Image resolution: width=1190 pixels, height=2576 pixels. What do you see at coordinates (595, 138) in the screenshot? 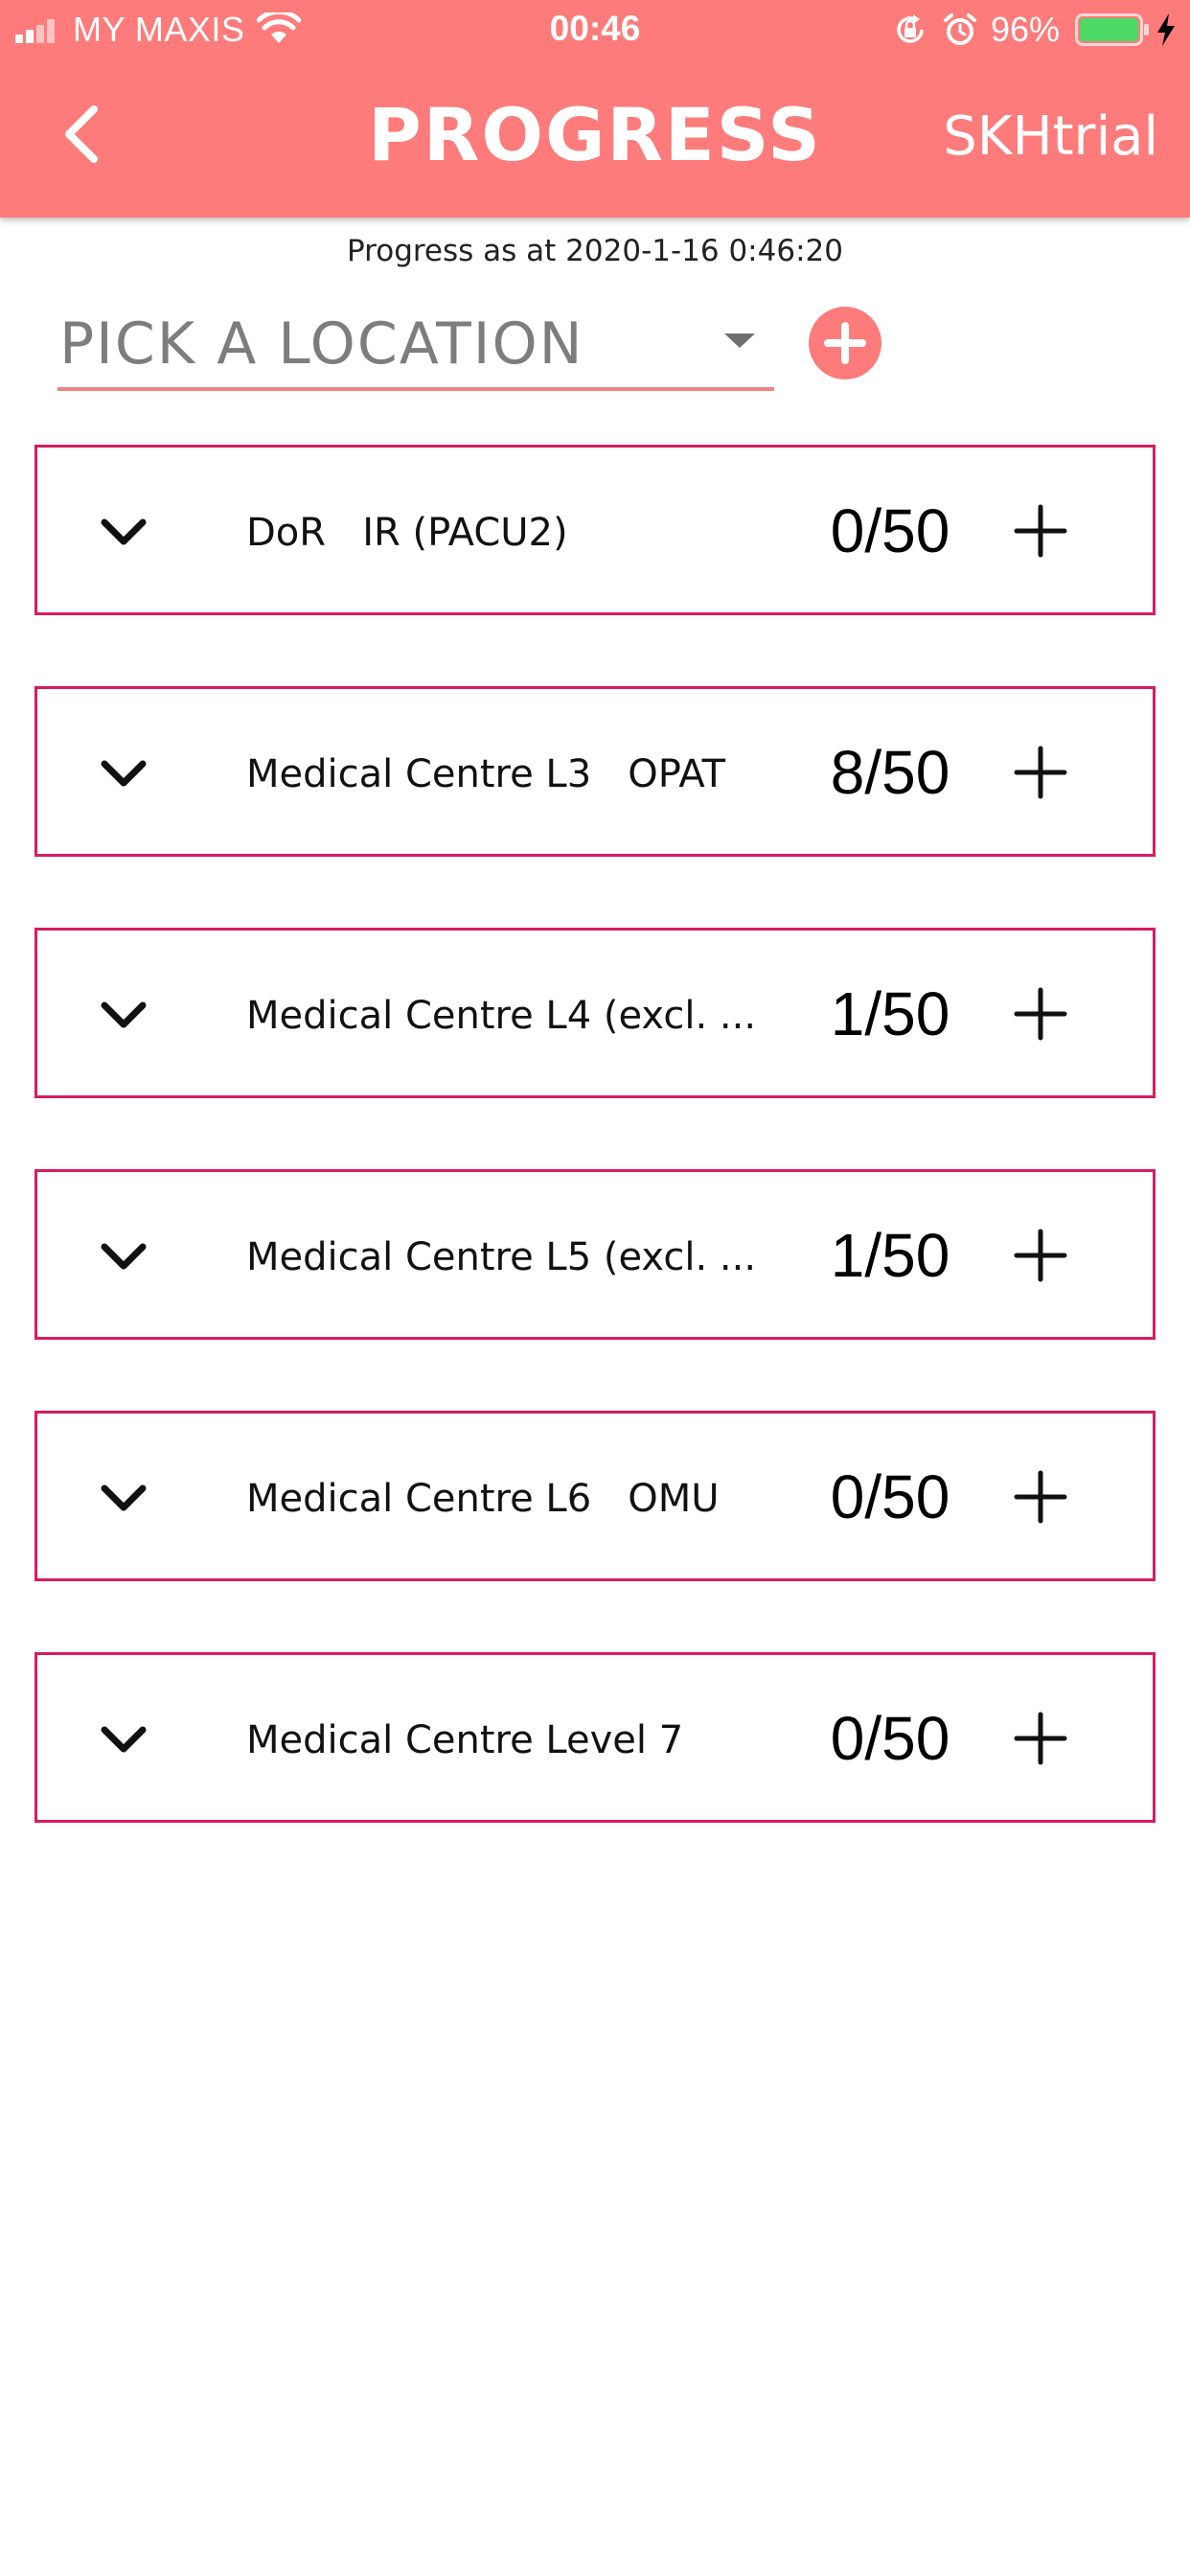
I see `nav-bar: PROGRESS SKHtrial` at bounding box center [595, 138].